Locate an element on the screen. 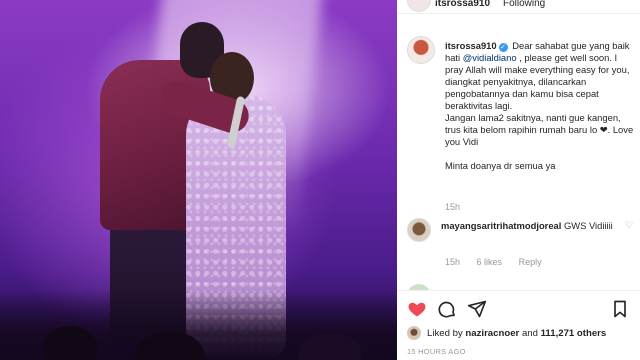  comment-time: 15h is located at coordinates (452, 262).